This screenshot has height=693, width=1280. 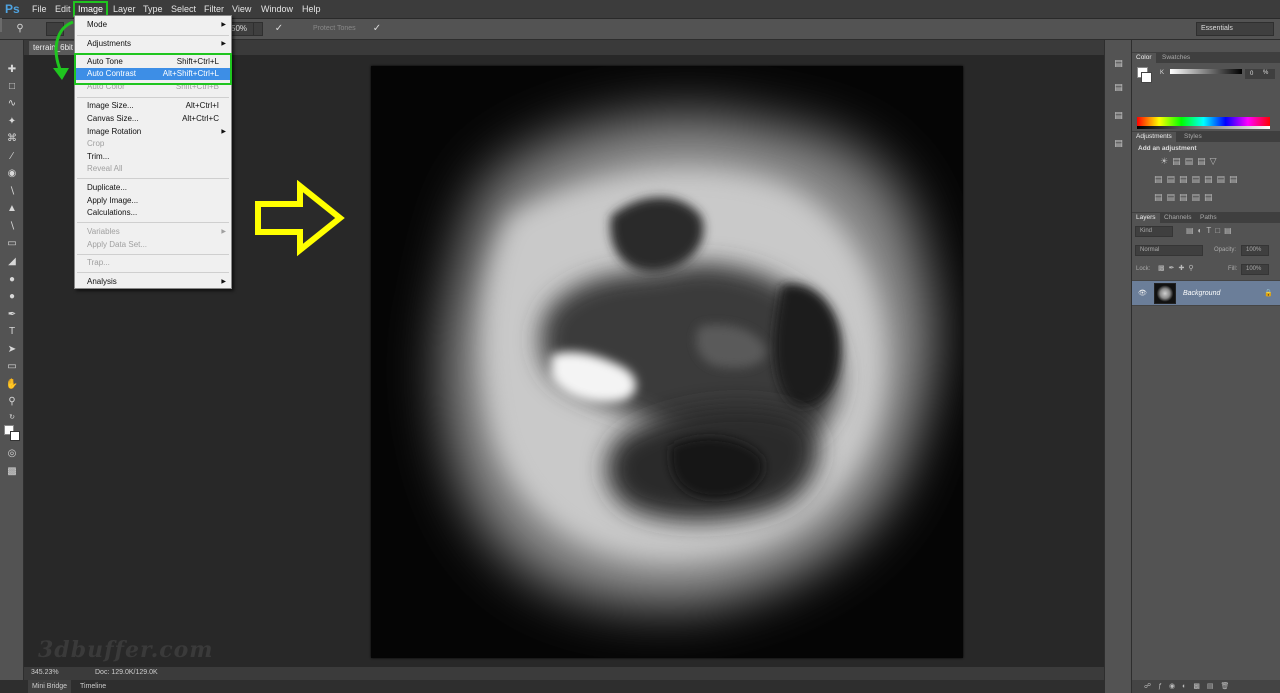 I want to click on menu-item-analysis: Analysis ▶, so click(x=153, y=282).